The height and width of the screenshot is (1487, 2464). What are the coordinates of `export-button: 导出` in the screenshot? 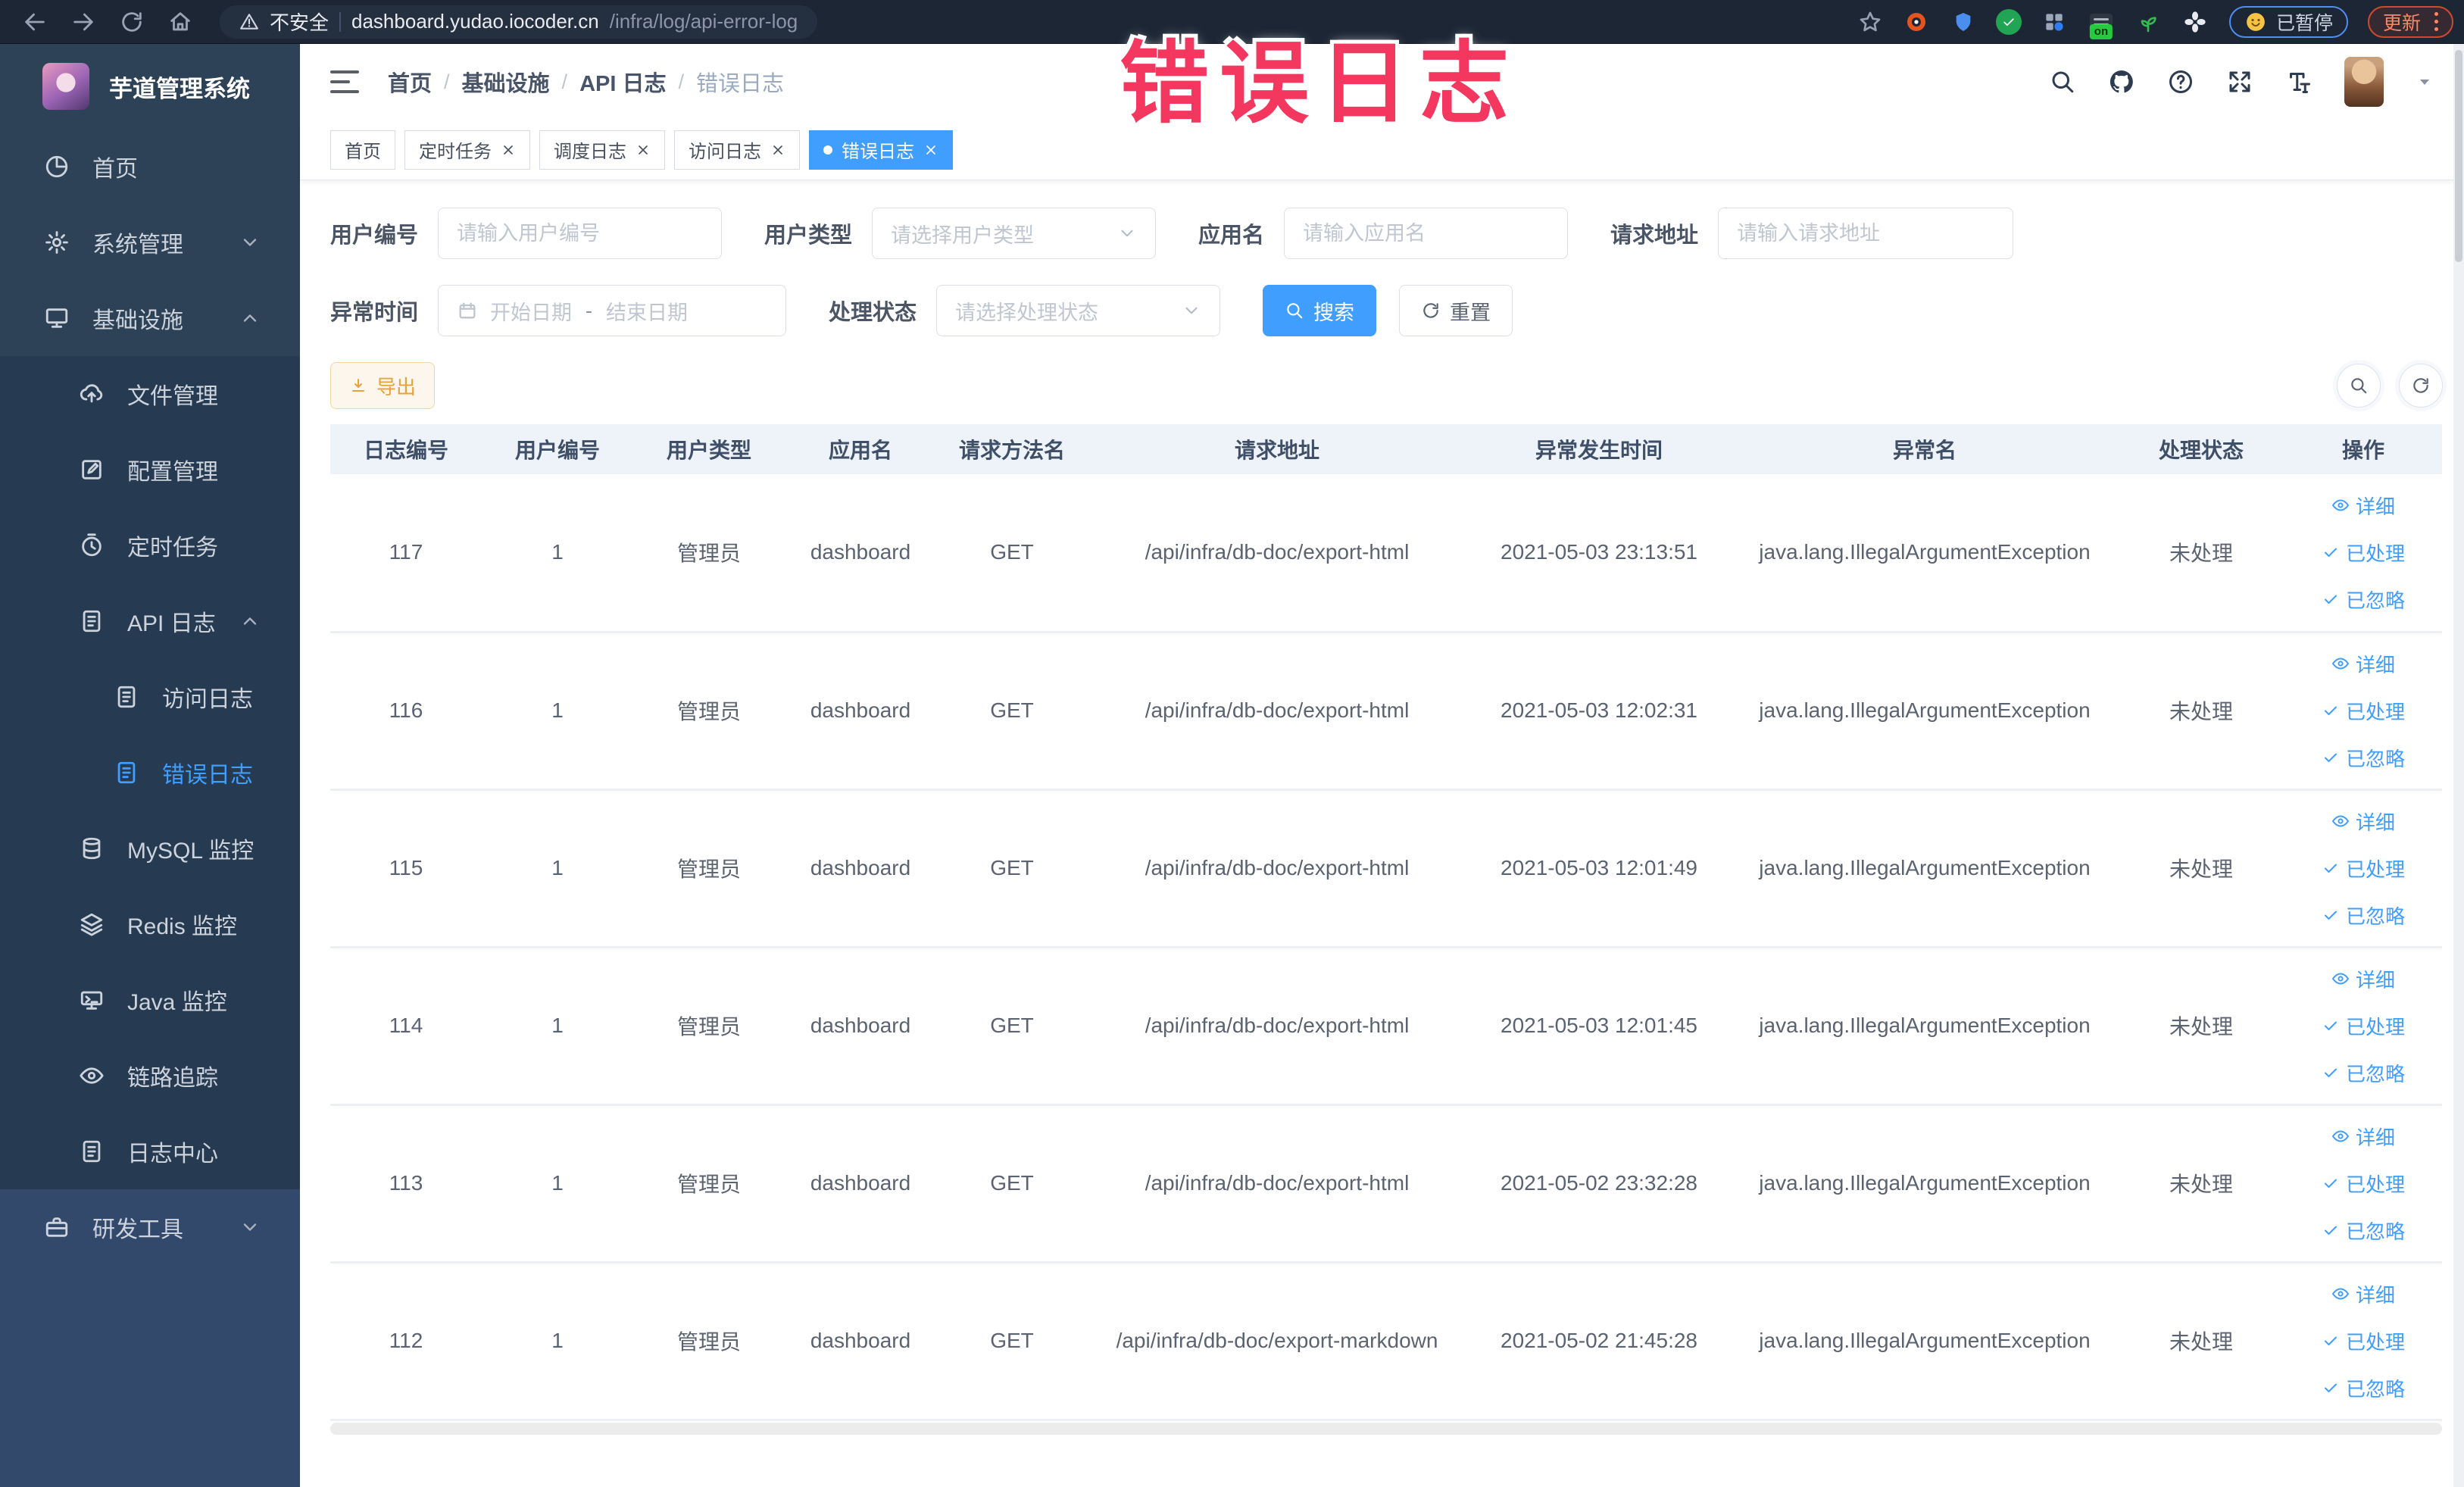 It's located at (383, 385).